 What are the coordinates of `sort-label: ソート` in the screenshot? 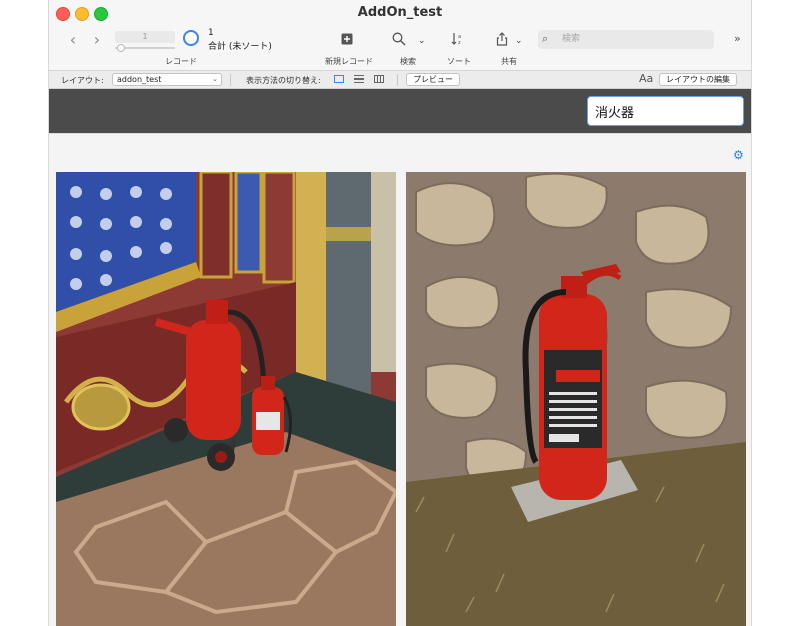 It's located at (459, 61).